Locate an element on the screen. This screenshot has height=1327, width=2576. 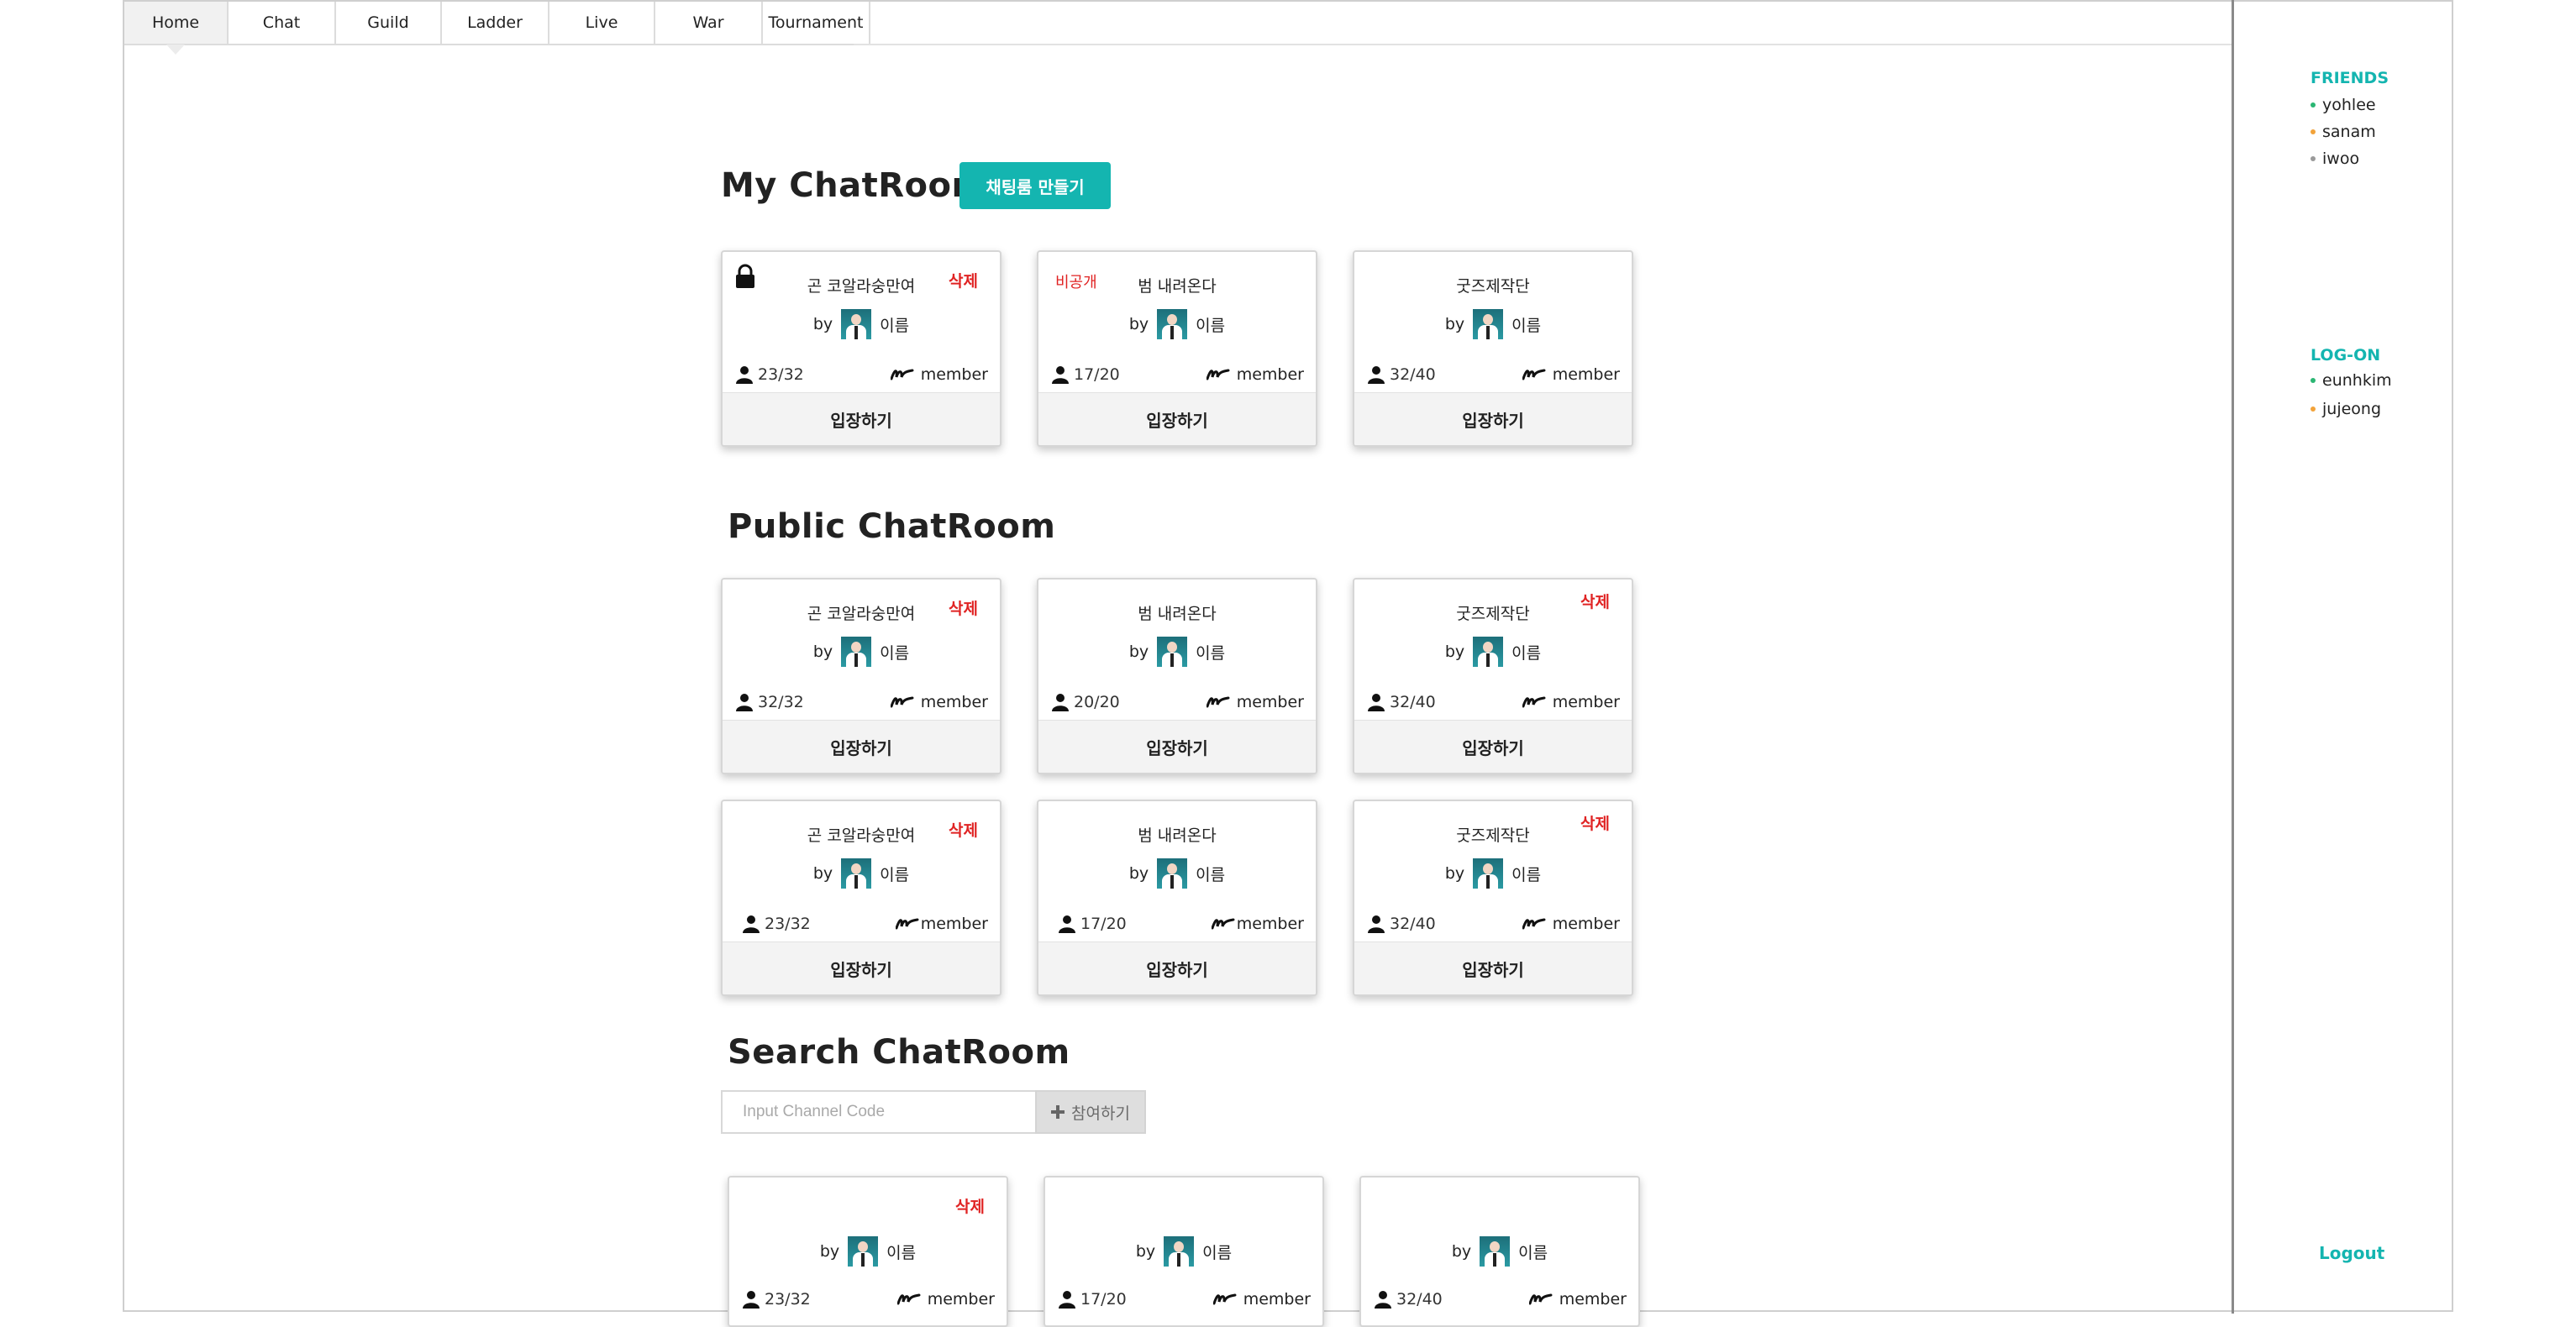
tab-guild: Guild is located at coordinates (389, 23).